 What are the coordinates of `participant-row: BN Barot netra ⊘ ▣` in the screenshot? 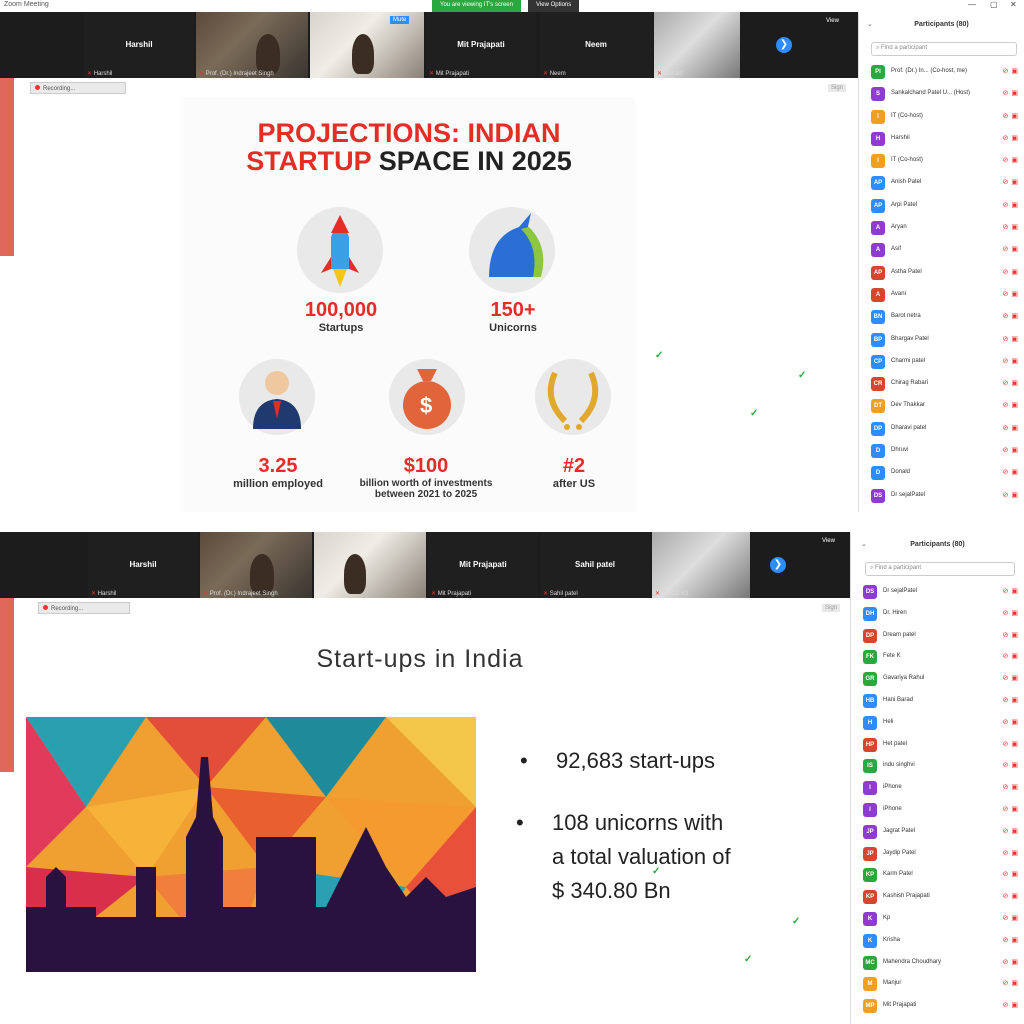 It's located at (941, 317).